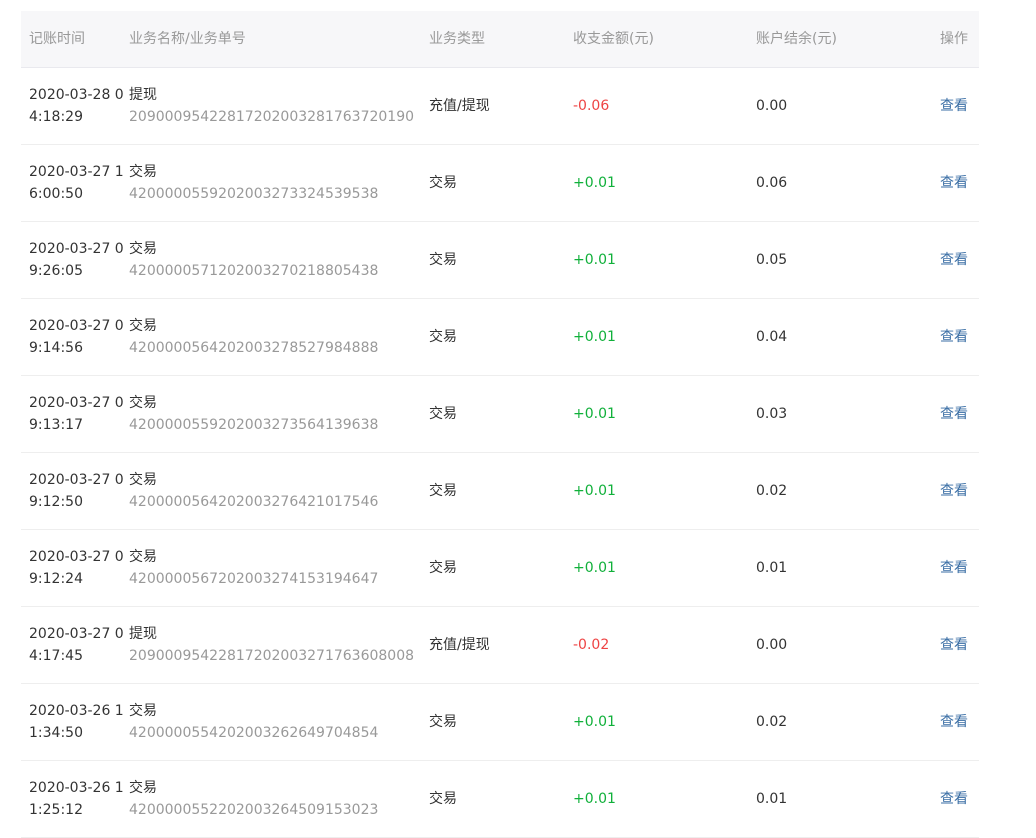 Image resolution: width=1036 pixels, height=838 pixels. Describe the element at coordinates (254, 348) in the screenshot. I see `business-number: 4200000564202003278527984888` at that location.